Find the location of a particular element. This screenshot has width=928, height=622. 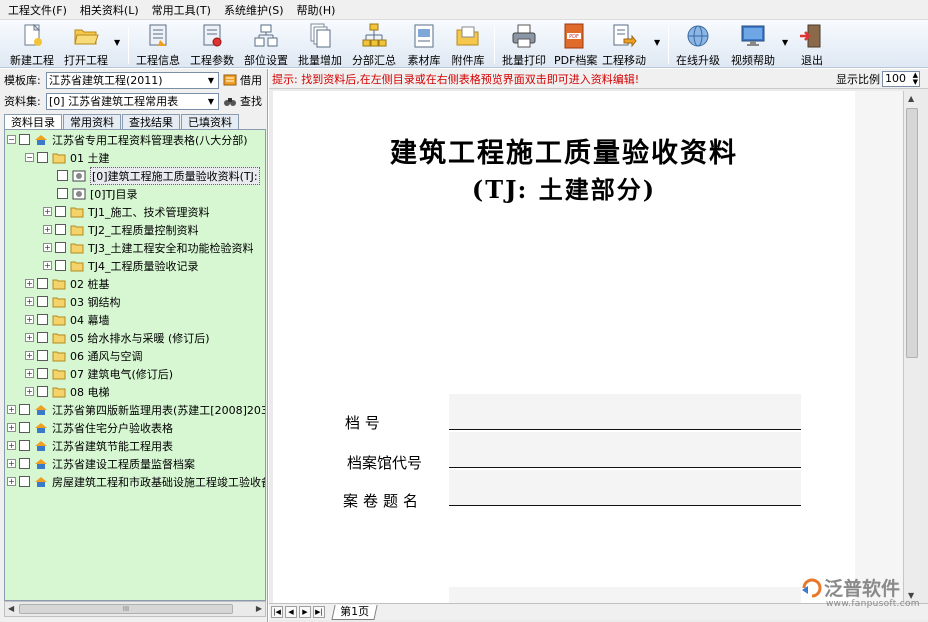

menu-tools: 常用工具(T) is located at coordinates (181, 10).